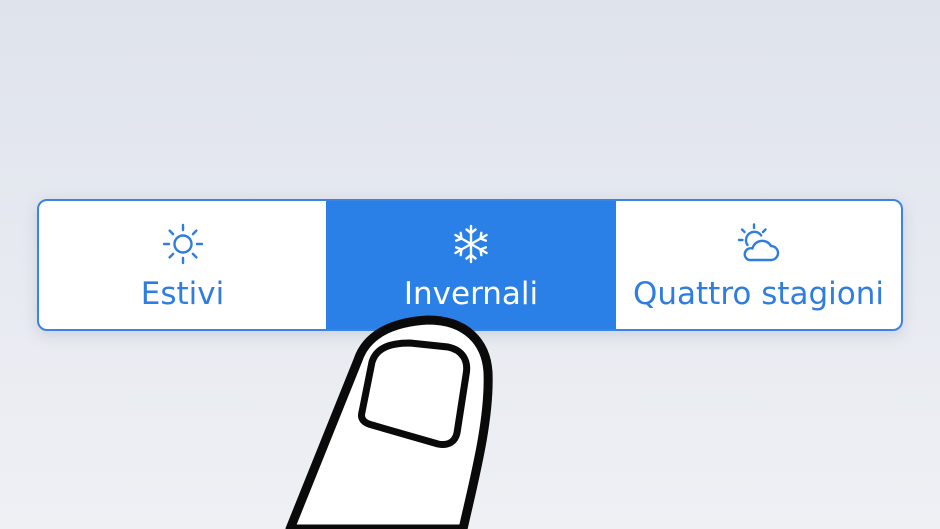  I want to click on sun-icon, so click(182, 244).